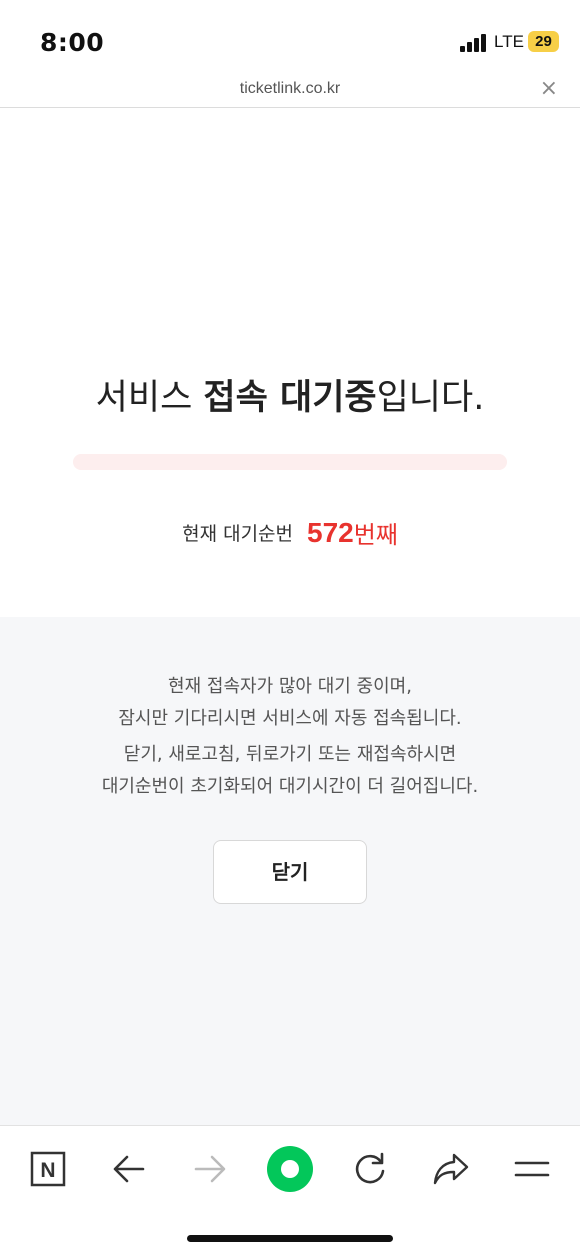 The width and height of the screenshot is (580, 1256). Describe the element at coordinates (451, 1169) in the screenshot. I see `share-icon` at that location.